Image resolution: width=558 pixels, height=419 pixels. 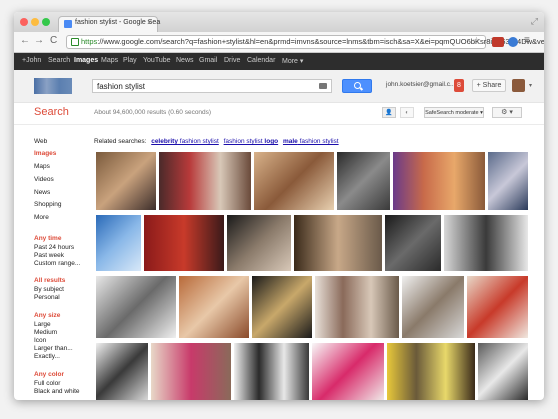 I want to click on gbar-item-news: News, so click(x=185, y=60).